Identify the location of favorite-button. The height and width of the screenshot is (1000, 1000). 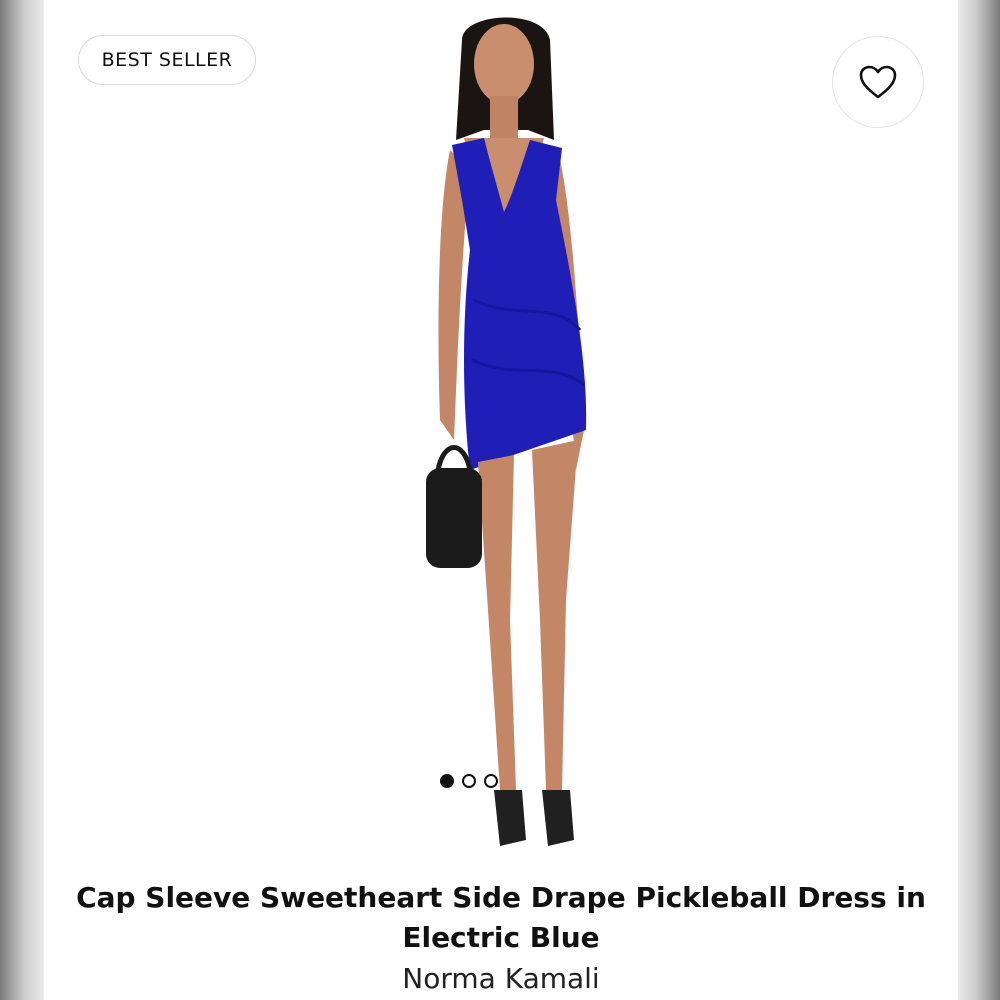
(878, 82).